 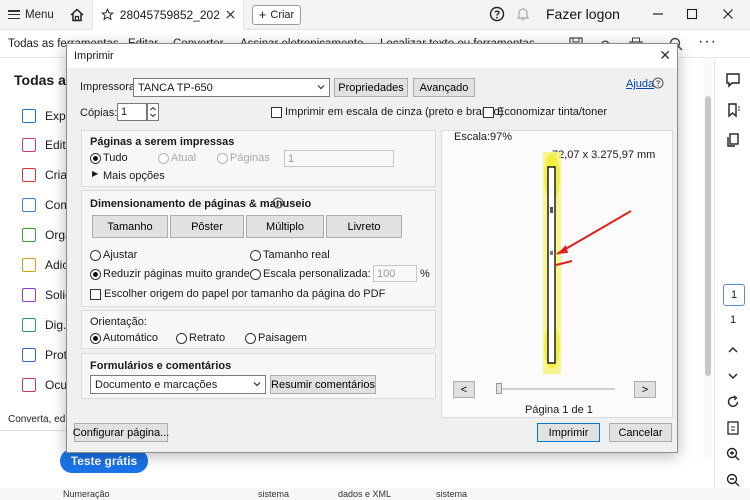 What do you see at coordinates (734, 295) in the screenshot?
I see `page-number-input: 1` at bounding box center [734, 295].